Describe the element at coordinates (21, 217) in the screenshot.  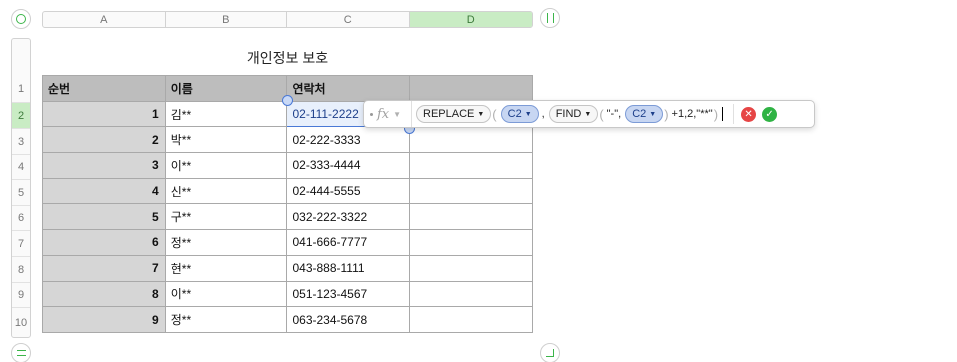
I see `row-header-6: 6` at that location.